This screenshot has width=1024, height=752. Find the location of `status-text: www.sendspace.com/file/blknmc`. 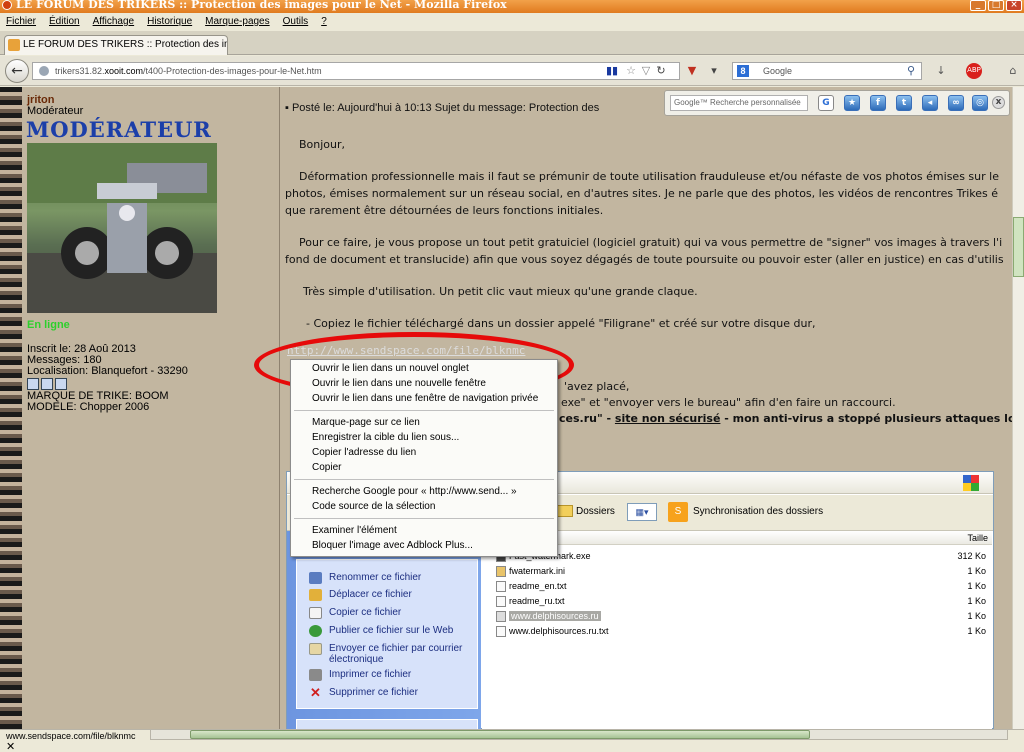

status-text: www.sendspace.com/file/blknmc is located at coordinates (71, 736).